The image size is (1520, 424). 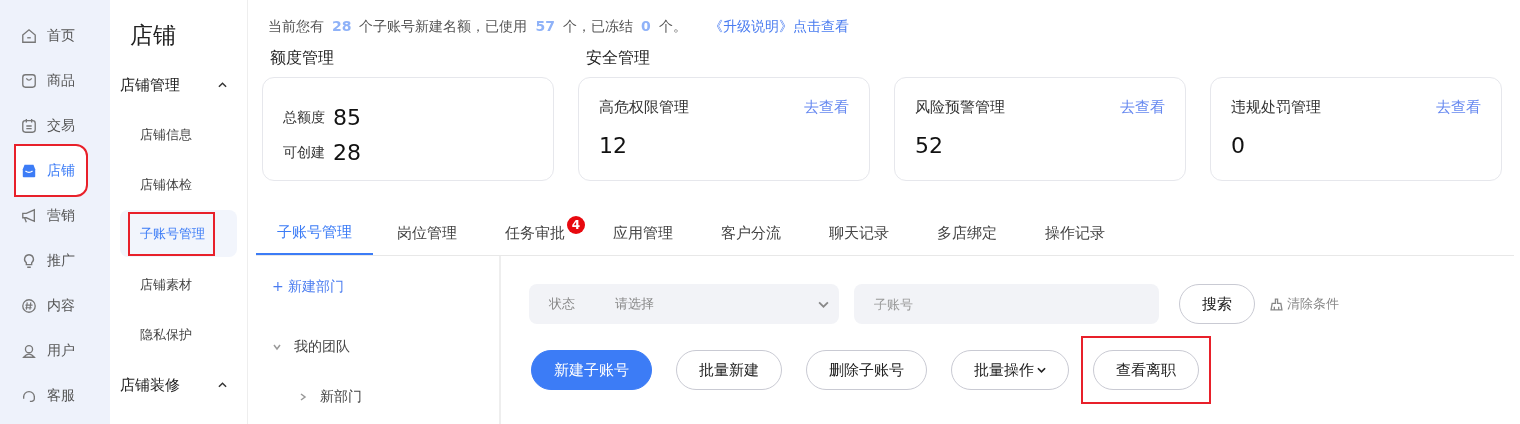 What do you see at coordinates (751, 233) in the screenshot?
I see `tab: 客户分流` at bounding box center [751, 233].